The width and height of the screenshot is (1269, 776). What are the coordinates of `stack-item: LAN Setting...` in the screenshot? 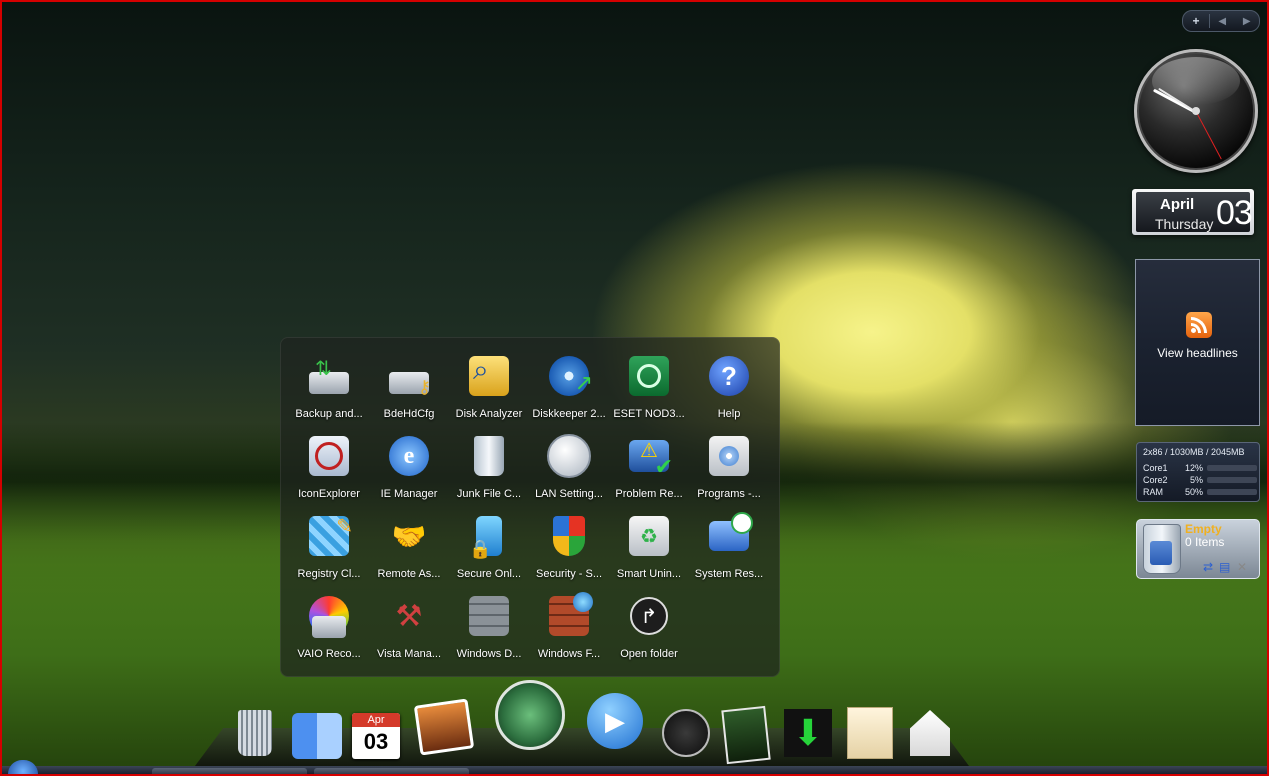 It's located at (569, 468).